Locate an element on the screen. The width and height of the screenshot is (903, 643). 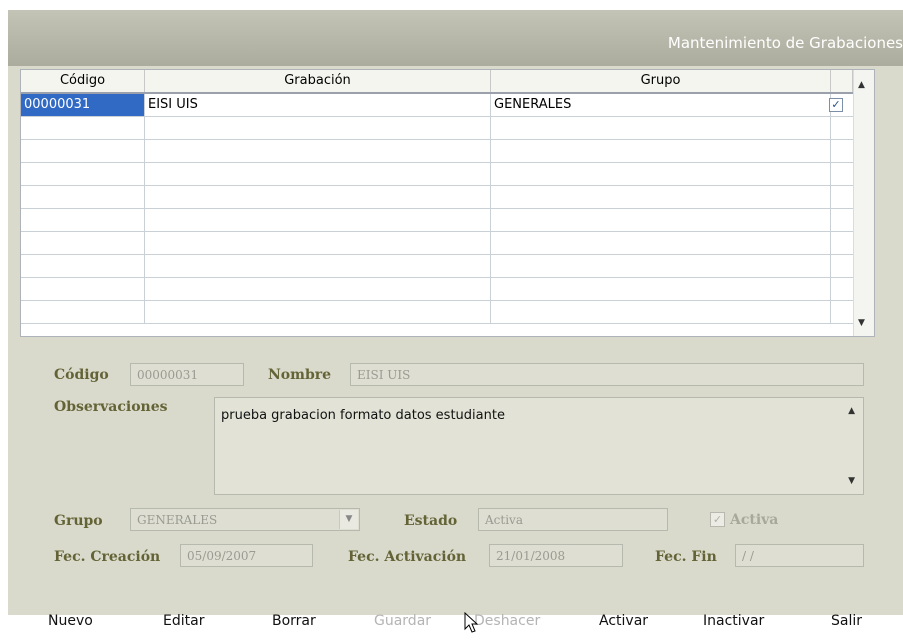
fec-fin-field: / / is located at coordinates (799, 555).